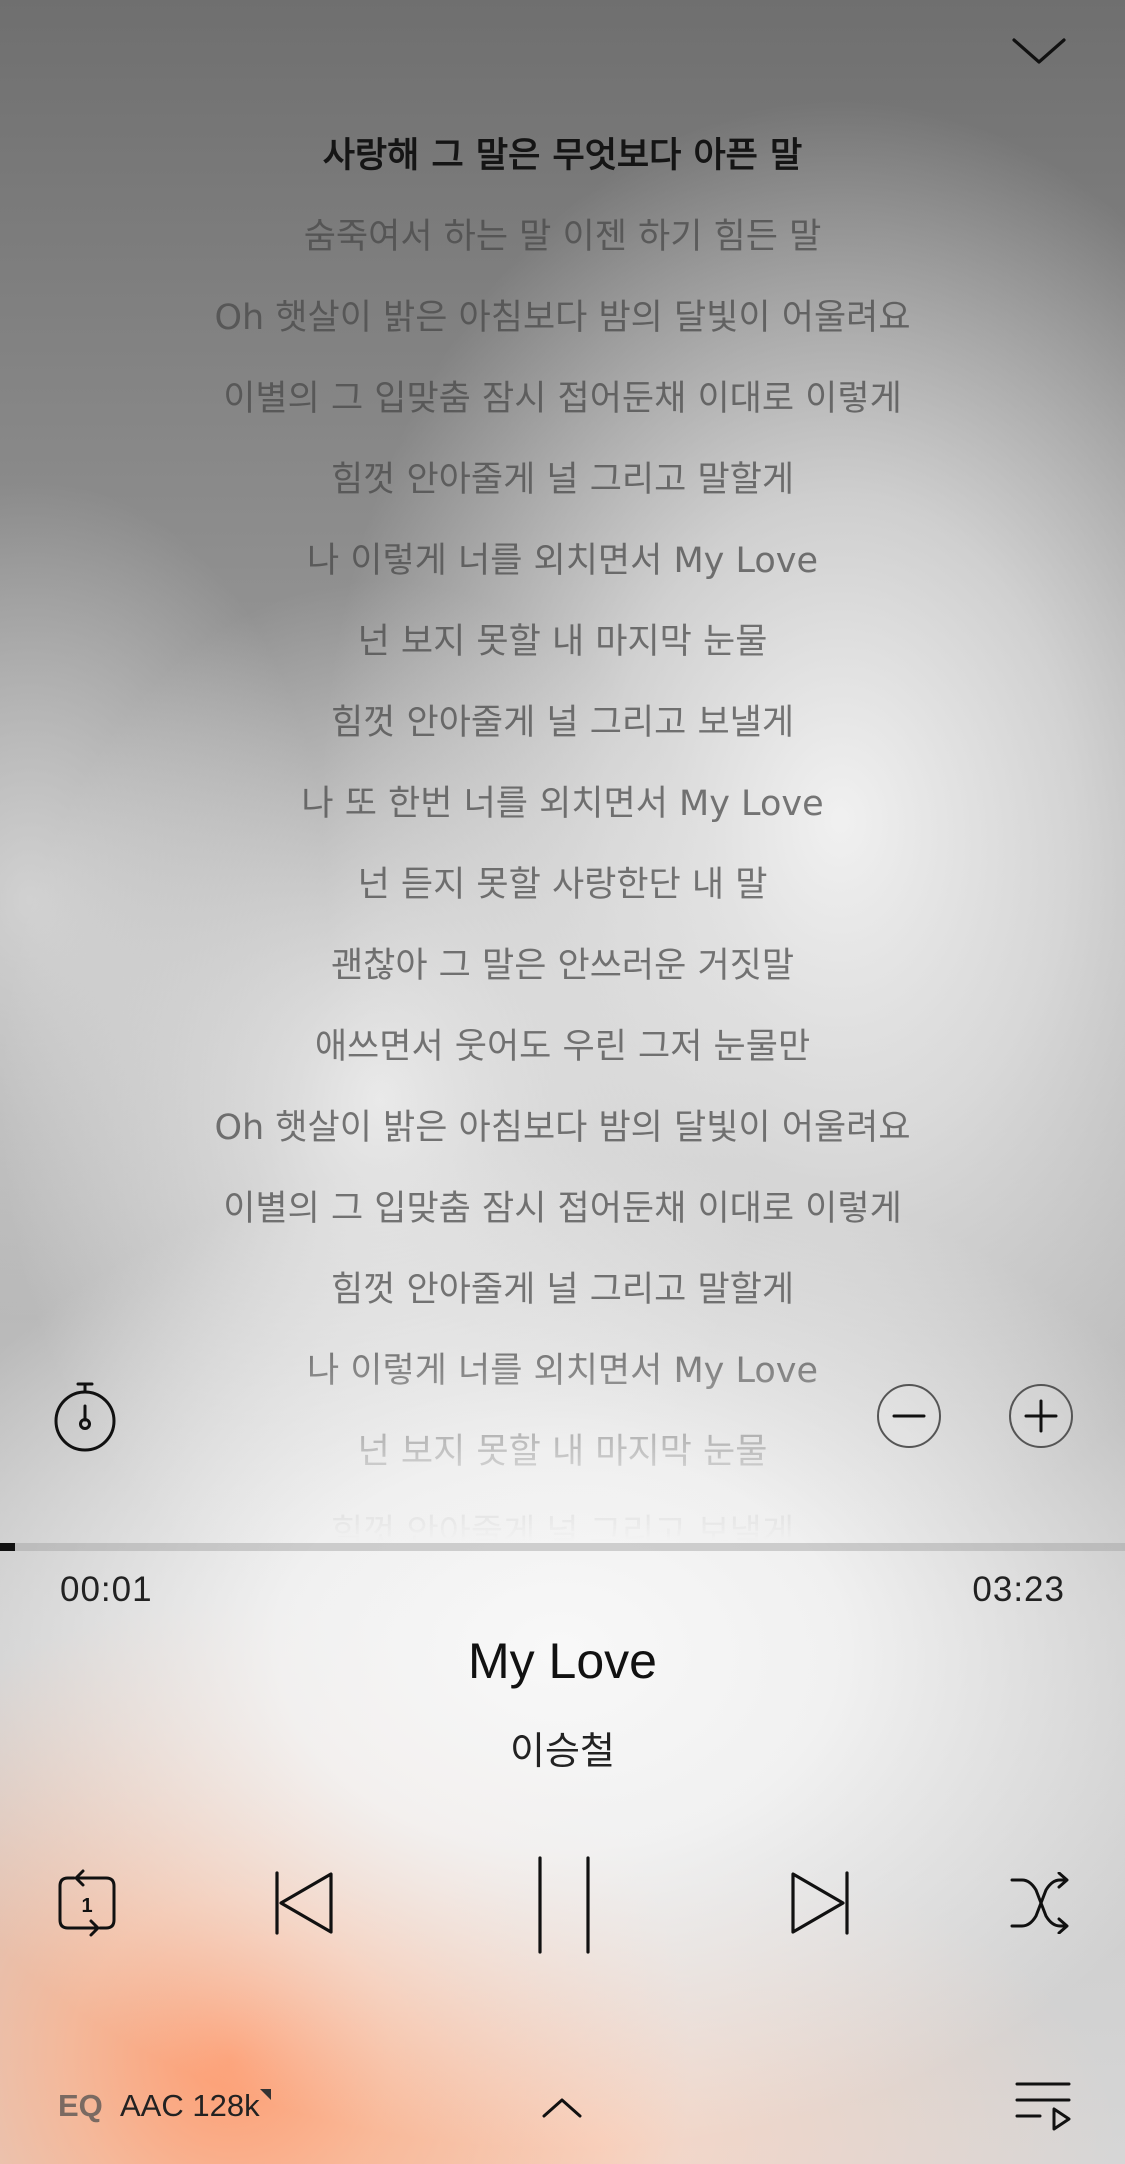 The image size is (1125, 2164). What do you see at coordinates (106, 1589) in the screenshot?
I see `elapsed-time: 00:01` at bounding box center [106, 1589].